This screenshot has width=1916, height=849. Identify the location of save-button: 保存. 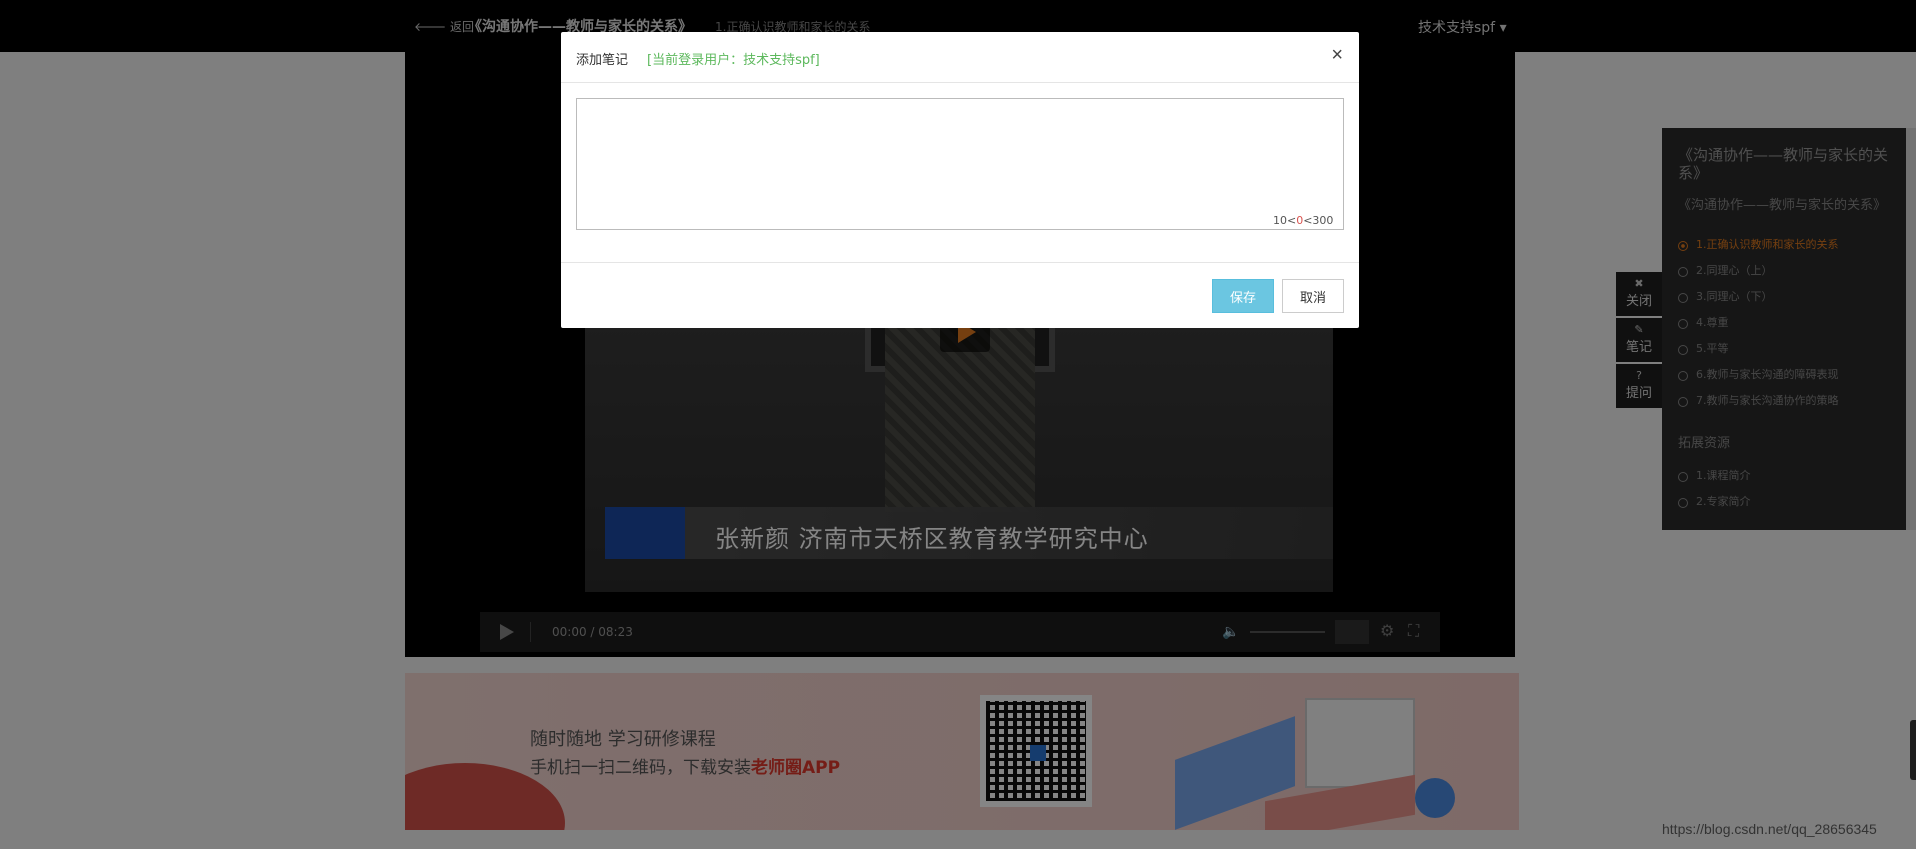
(1243, 296).